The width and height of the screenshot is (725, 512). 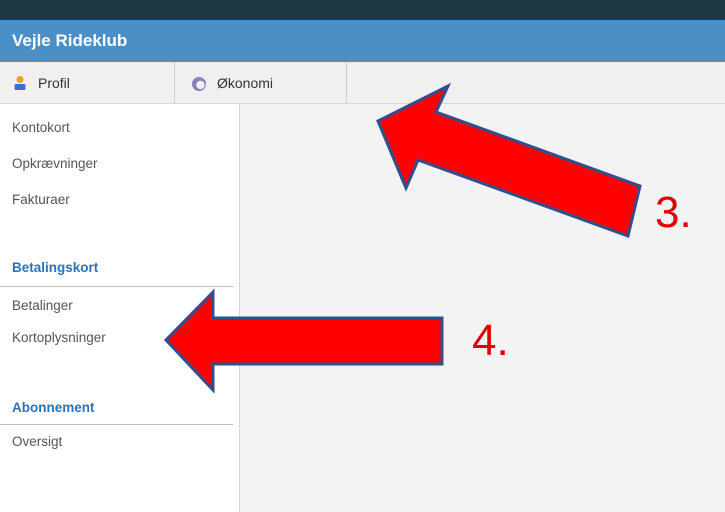 What do you see at coordinates (199, 83) in the screenshot?
I see `wallet-icon` at bounding box center [199, 83].